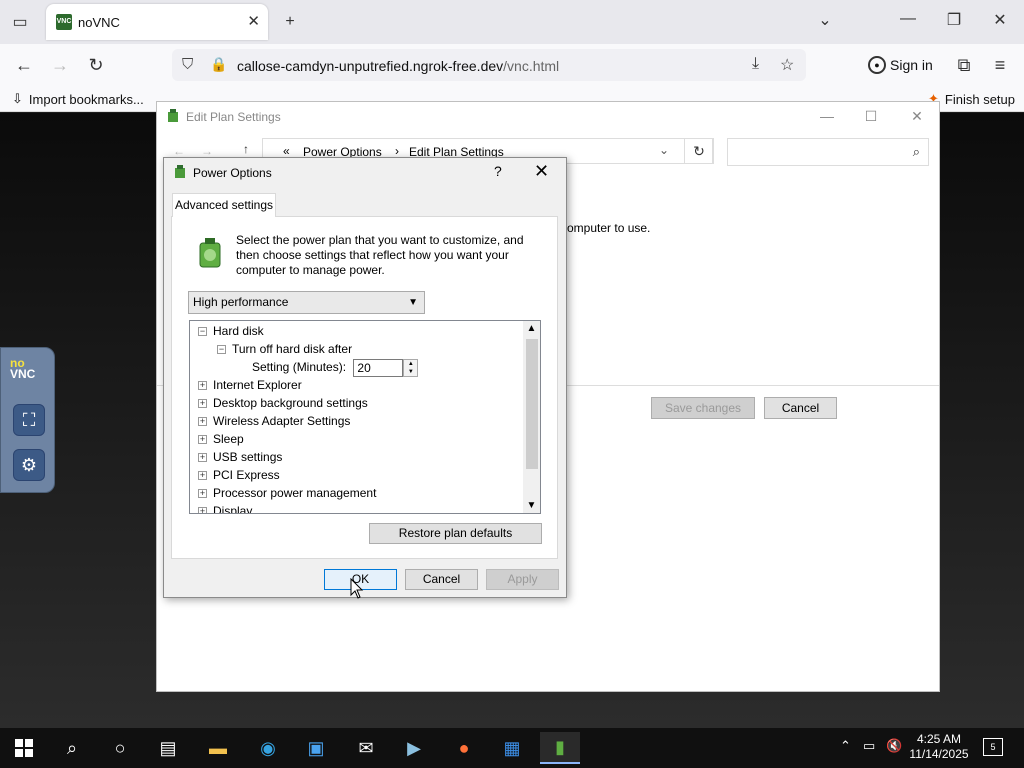 The width and height of the screenshot is (1024, 768). I want to click on settings-gear-icon: ⚙, so click(29, 465).